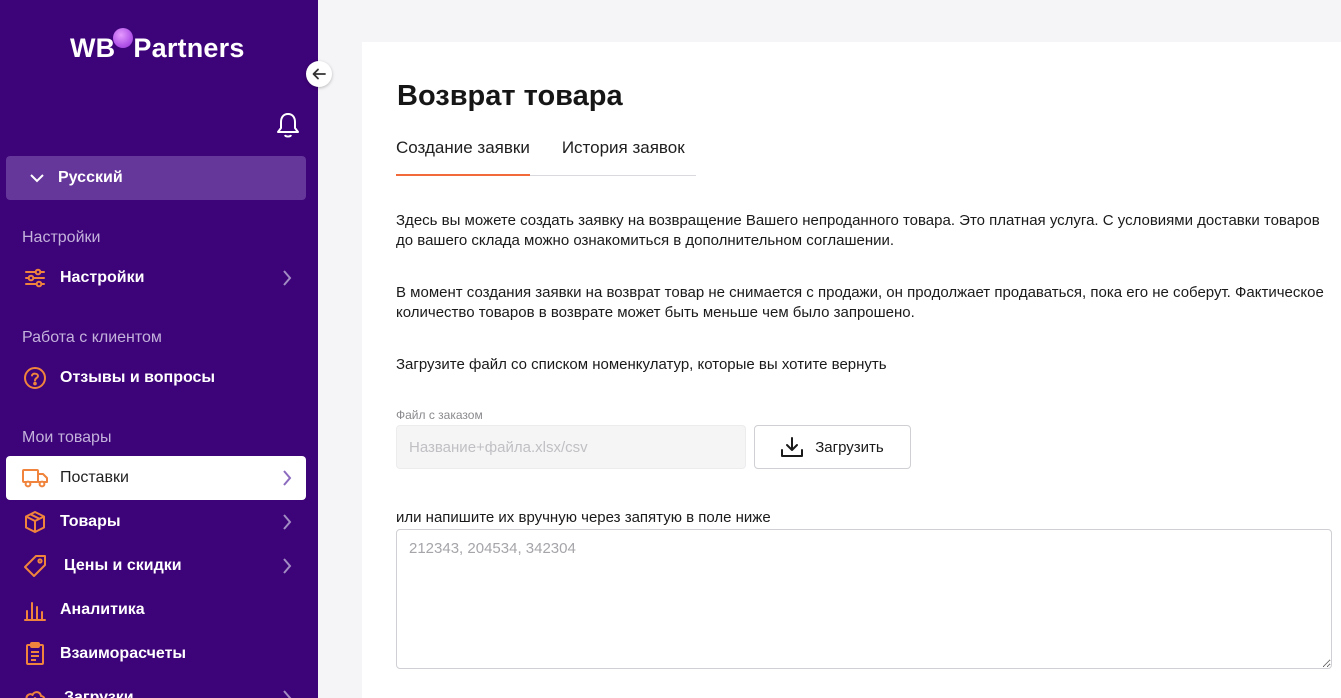 The width and height of the screenshot is (1341, 698). What do you see at coordinates (156, 478) in the screenshot?
I see `sidebar-item-supplies: Поставки` at bounding box center [156, 478].